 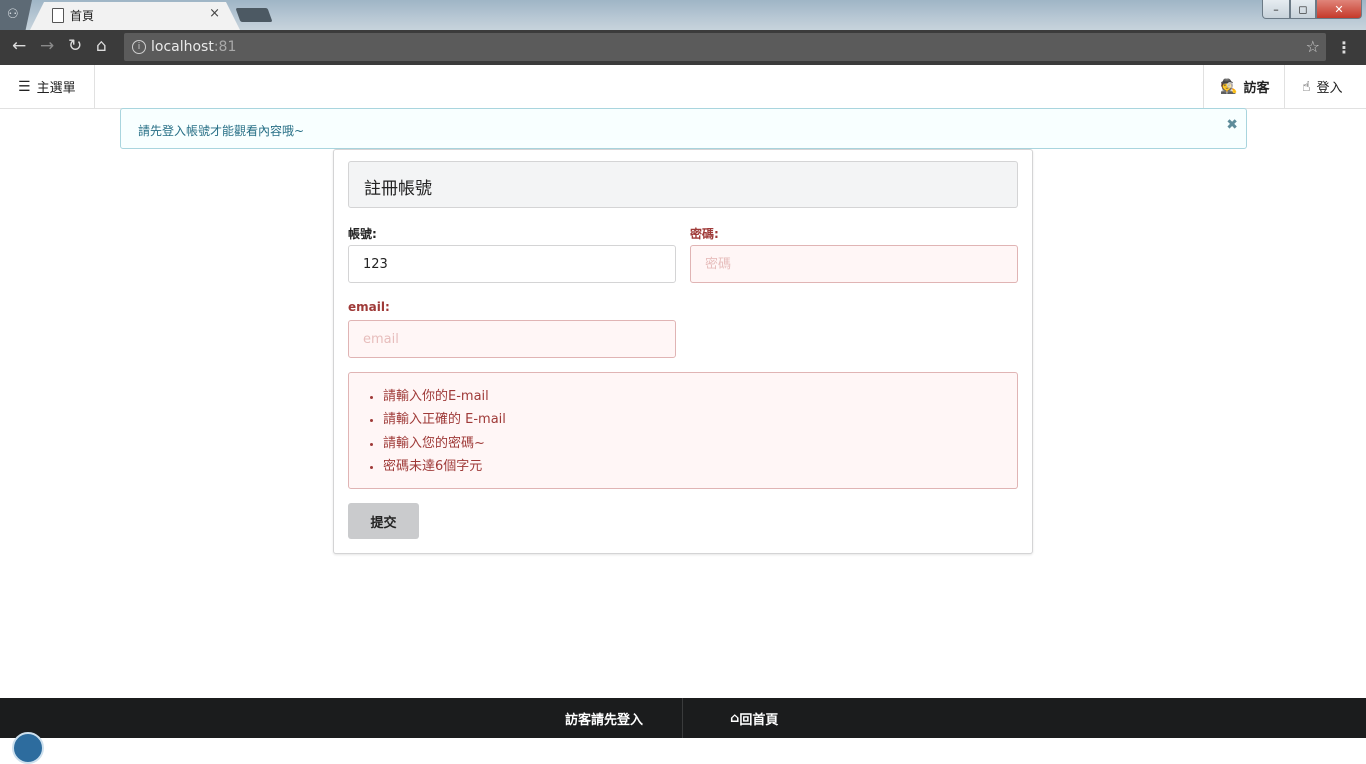 What do you see at coordinates (759, 720) in the screenshot?
I see `home-label: 回首頁` at bounding box center [759, 720].